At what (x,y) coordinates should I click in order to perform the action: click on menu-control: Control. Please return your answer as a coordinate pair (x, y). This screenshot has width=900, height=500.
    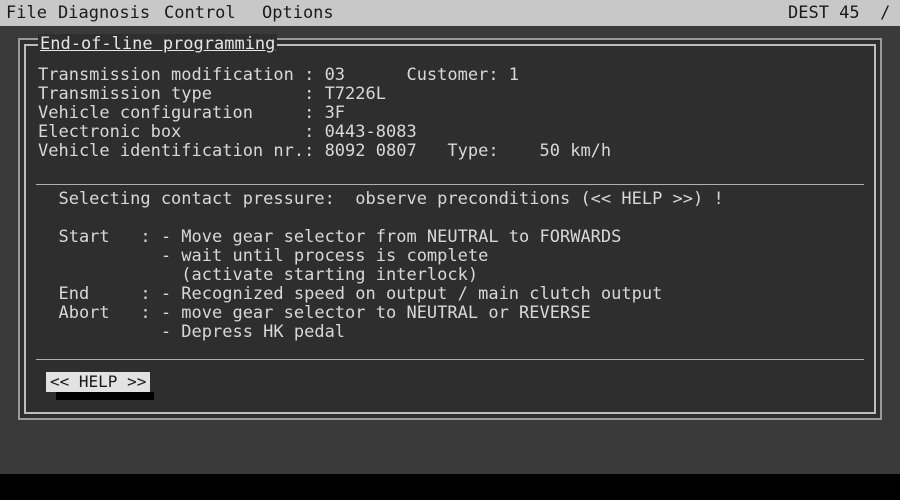
    Looking at the image, I should click on (200, 13).